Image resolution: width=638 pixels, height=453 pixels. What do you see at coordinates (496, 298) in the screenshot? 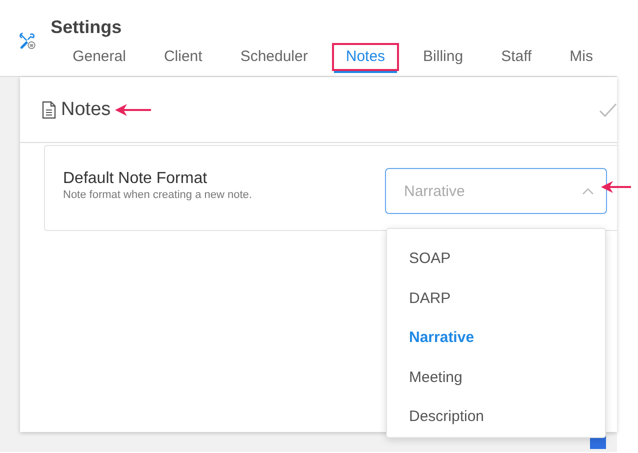
I see `dropdown-option: DARP` at bounding box center [496, 298].